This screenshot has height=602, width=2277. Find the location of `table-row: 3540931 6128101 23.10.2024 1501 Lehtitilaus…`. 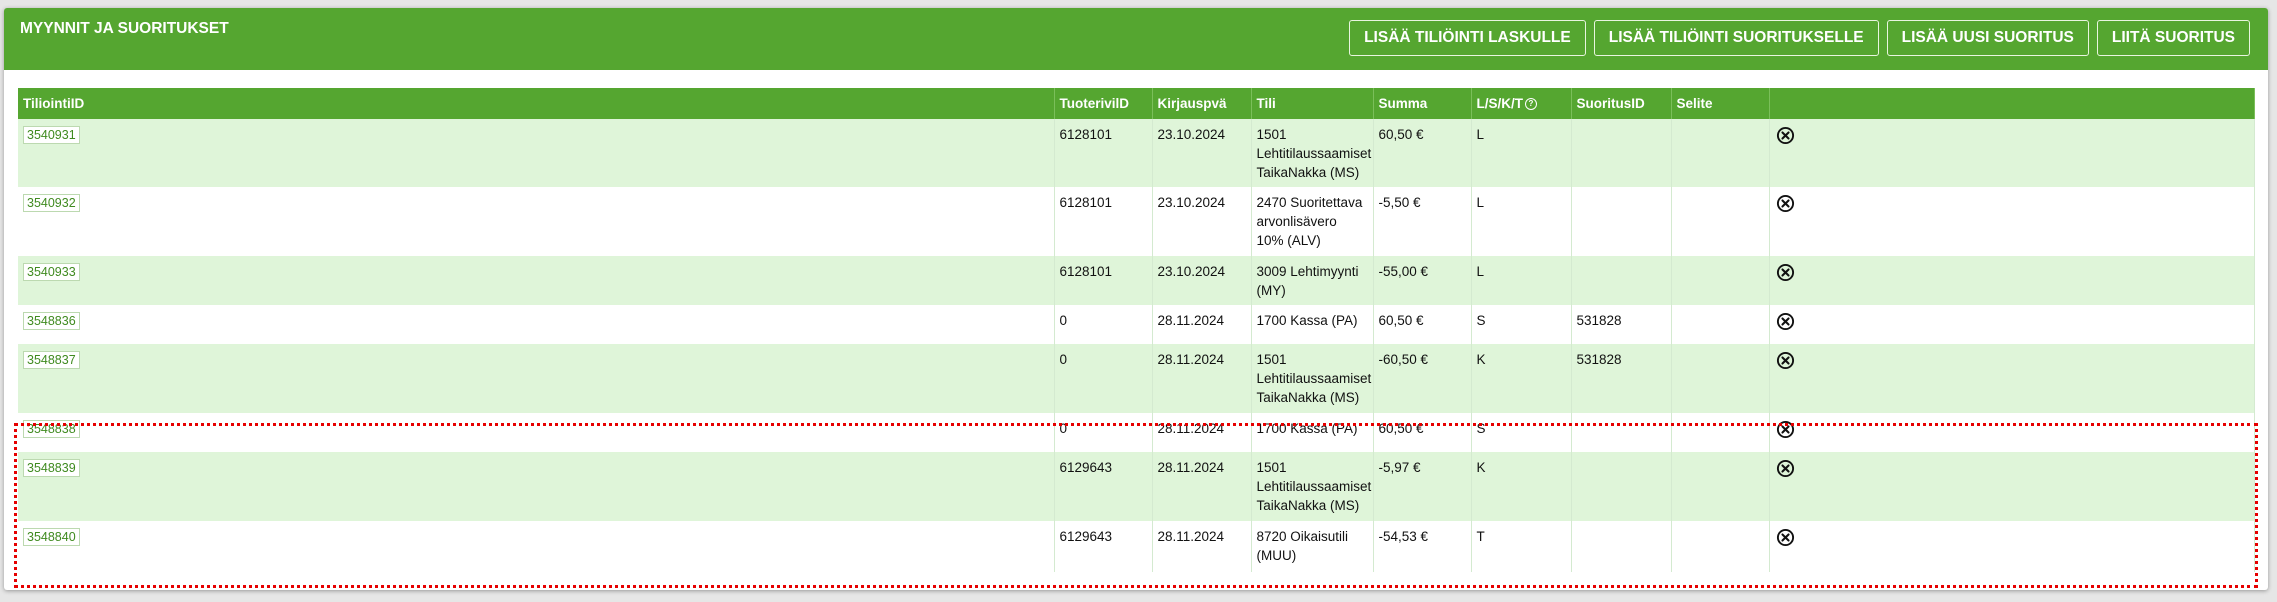

table-row: 3540931 6128101 23.10.2024 1501 Lehtitilaus… is located at coordinates (1136, 153).